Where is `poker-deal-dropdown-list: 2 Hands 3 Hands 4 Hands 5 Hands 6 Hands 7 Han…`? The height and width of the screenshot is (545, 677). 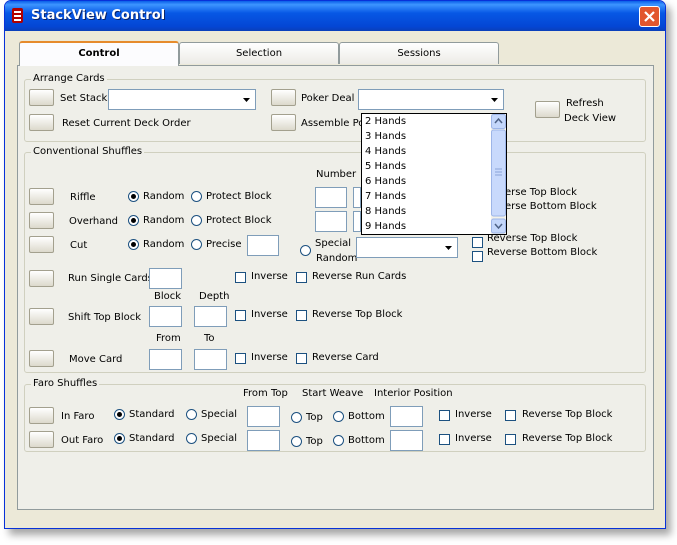
poker-deal-dropdown-list: 2 Hands 3 Hands 4 Hands 5 Hands 6 Hands 7 Han… is located at coordinates (434, 174).